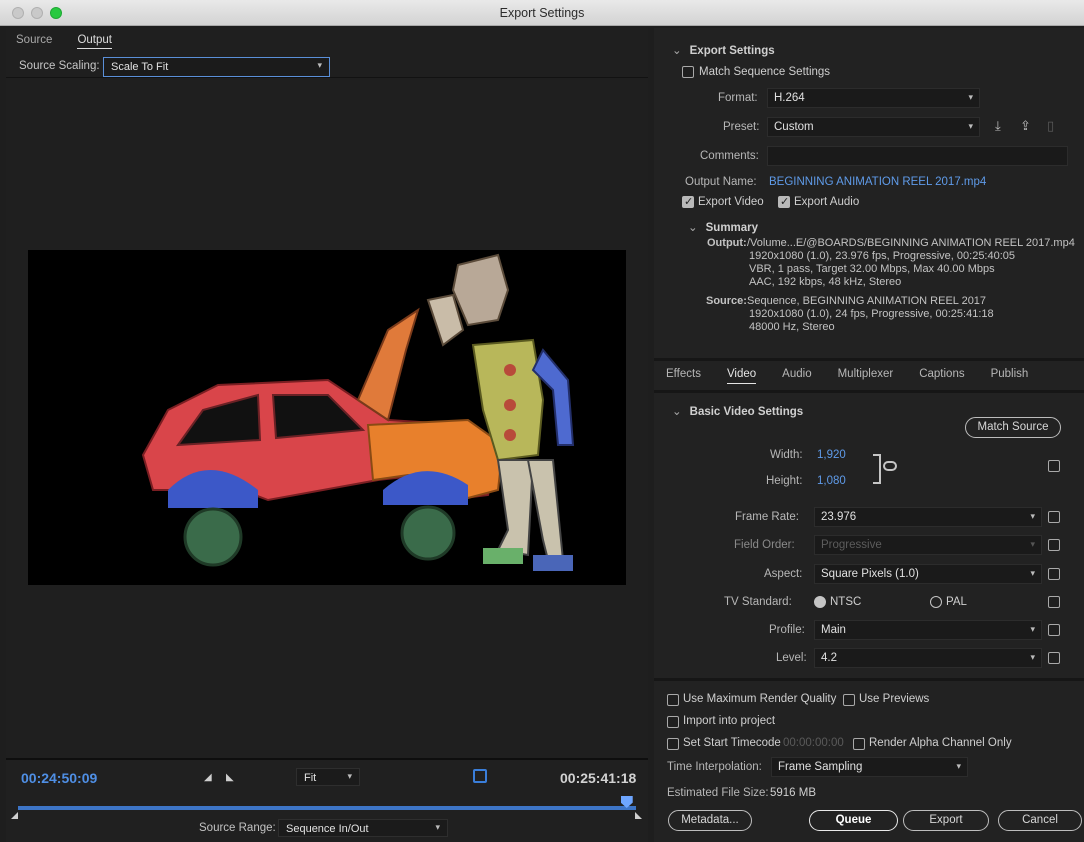 The width and height of the screenshot is (1084, 842). Describe the element at coordinates (873, 98) in the screenshot. I see `format-dropdown: H.264 ▾` at that location.